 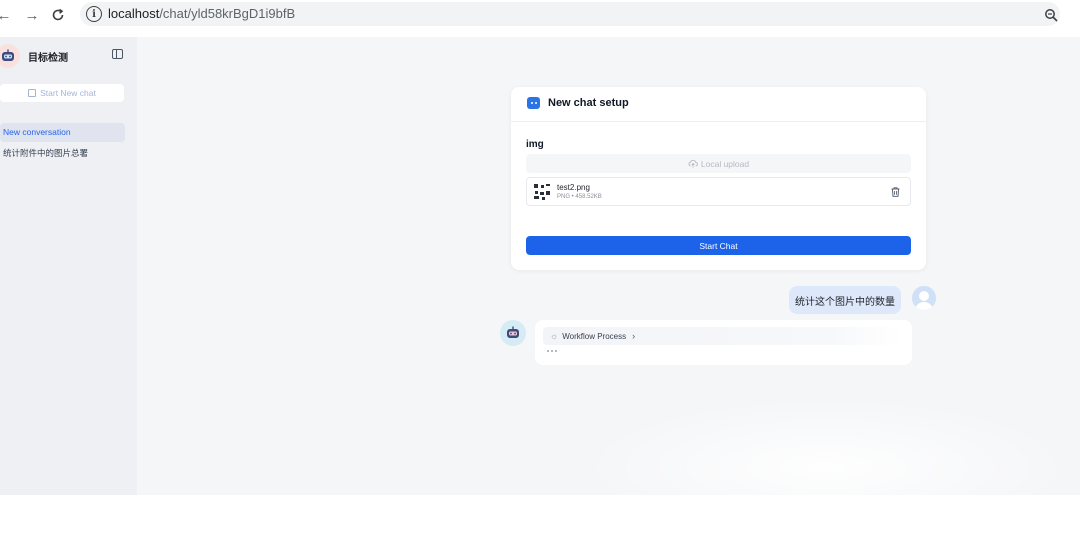 I want to click on bot-avatar-svg, so click(x=513, y=332).